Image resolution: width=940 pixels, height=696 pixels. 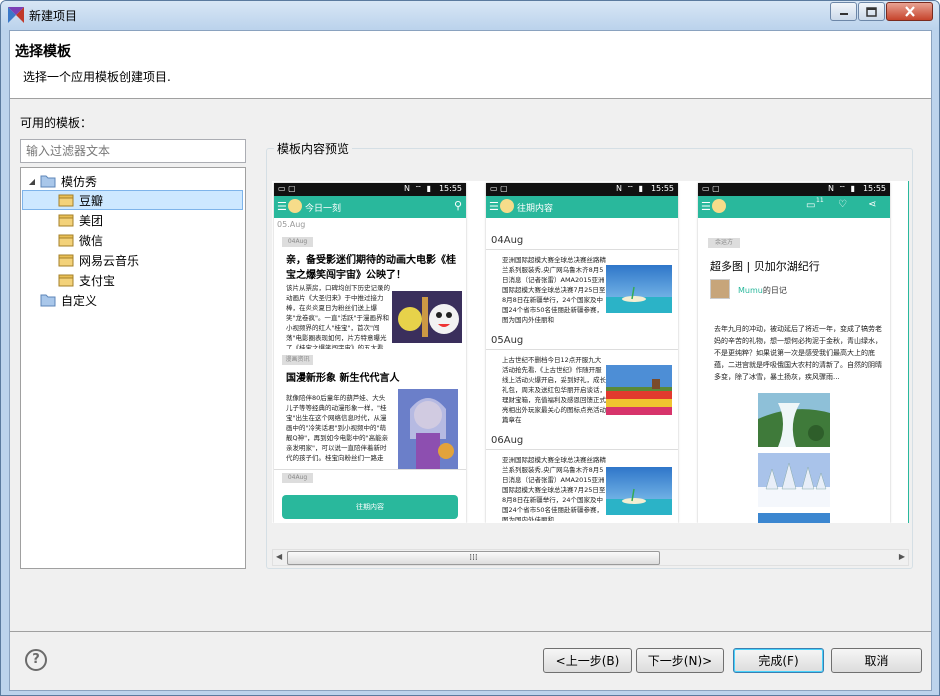 I want to click on waterfall-image, so click(x=794, y=420).